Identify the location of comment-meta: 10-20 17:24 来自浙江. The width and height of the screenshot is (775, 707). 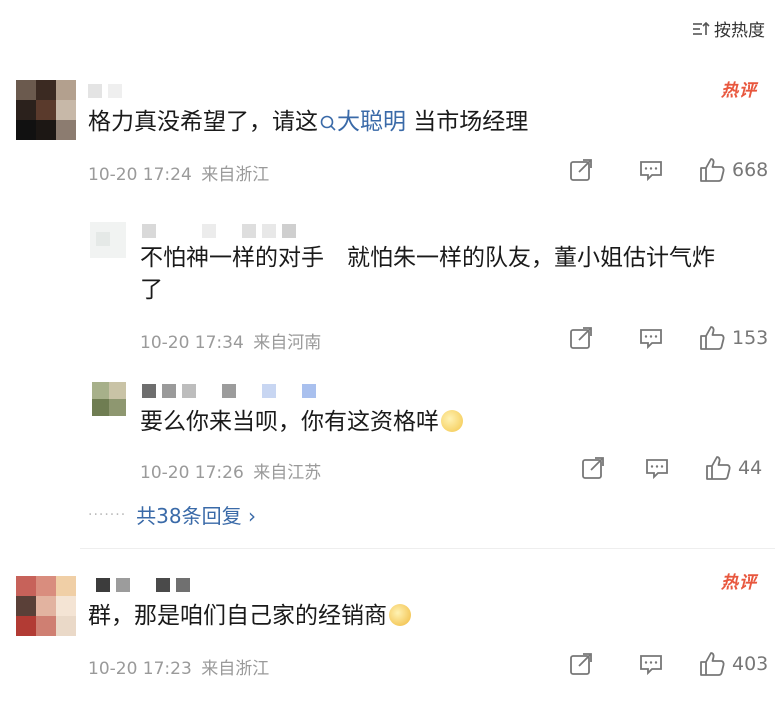
(178, 172).